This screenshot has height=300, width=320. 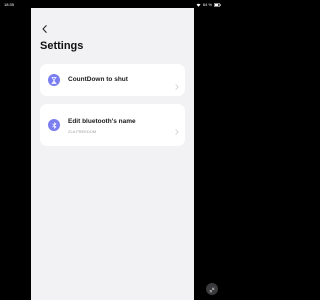 What do you see at coordinates (54, 125) in the screenshot?
I see `bluetooth-icon` at bounding box center [54, 125].